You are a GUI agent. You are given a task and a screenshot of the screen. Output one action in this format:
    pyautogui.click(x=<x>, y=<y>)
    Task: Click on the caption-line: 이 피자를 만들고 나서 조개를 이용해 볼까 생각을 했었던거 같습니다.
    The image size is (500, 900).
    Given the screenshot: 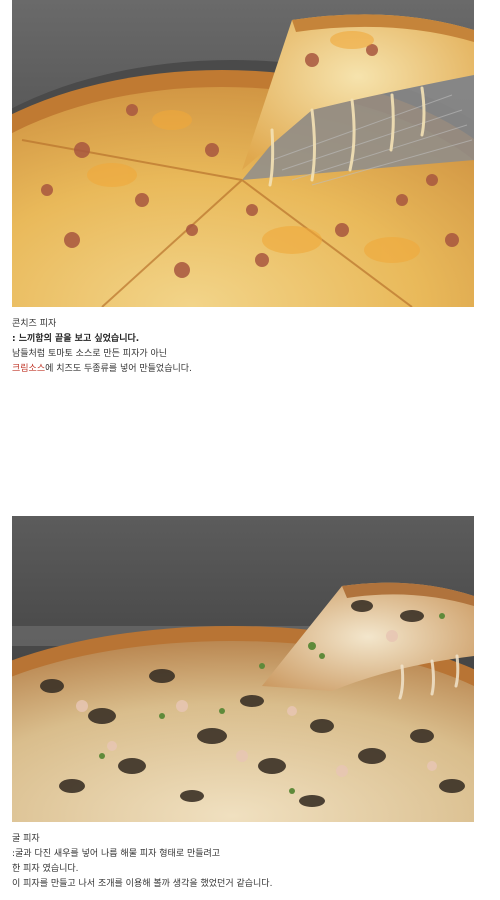 What is the action you would take?
    pyautogui.click(x=142, y=884)
    